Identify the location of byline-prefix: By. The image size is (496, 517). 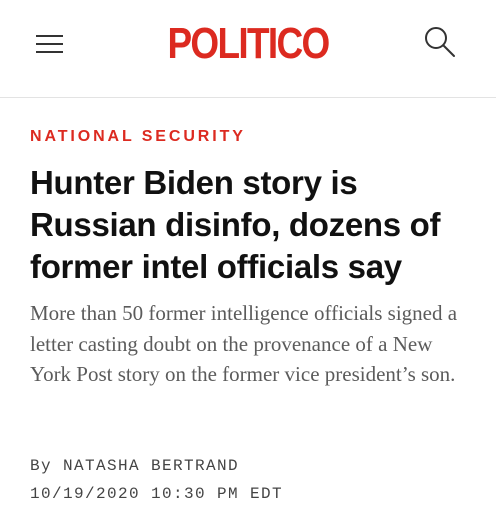
(41, 466).